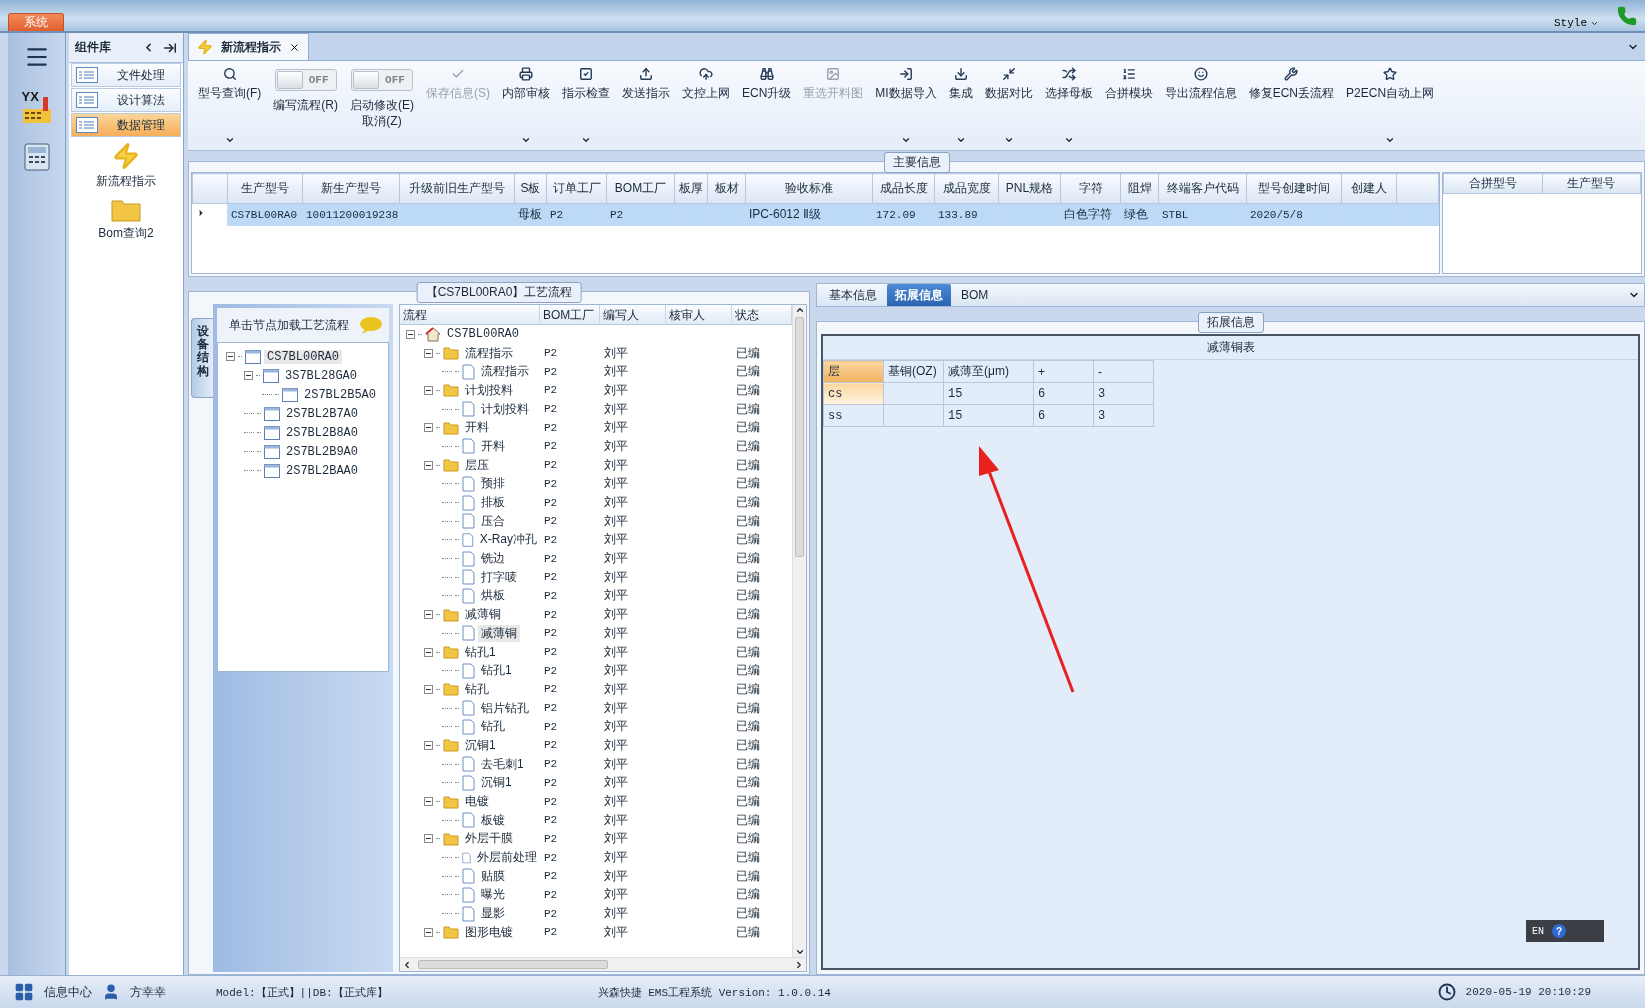 Image resolution: width=1645 pixels, height=1008 pixels. What do you see at coordinates (126, 220) in the screenshot?
I see `launcher-button: Bom查询2` at bounding box center [126, 220].